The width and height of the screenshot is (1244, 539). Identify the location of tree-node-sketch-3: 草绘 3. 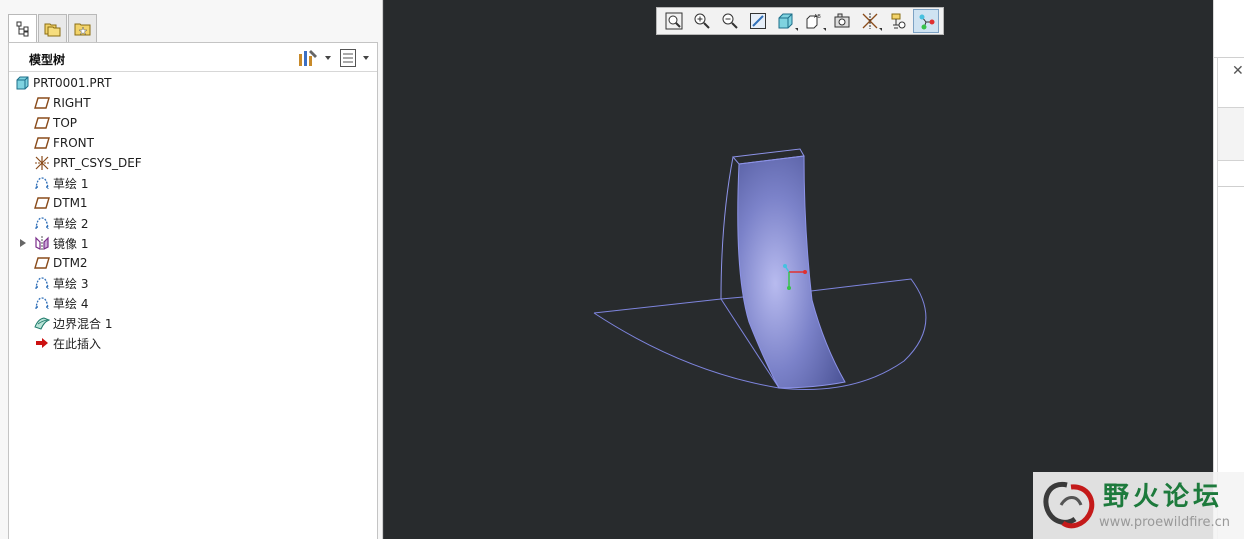
(193, 283).